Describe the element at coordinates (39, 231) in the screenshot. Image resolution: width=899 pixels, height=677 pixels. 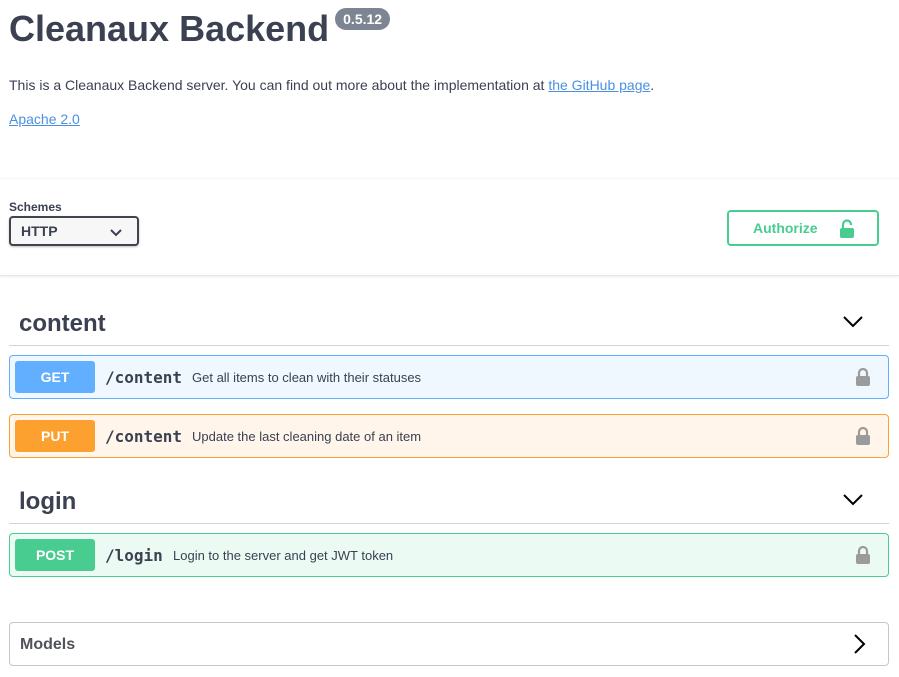
I see `schemes-selected-value: HTTP` at that location.